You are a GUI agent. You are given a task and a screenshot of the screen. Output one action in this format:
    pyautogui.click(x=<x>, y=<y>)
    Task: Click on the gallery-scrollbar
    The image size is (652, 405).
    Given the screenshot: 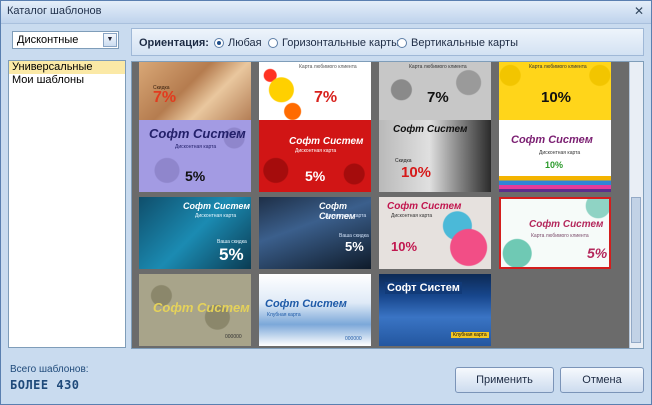 What is the action you would take?
    pyautogui.click(x=636, y=205)
    